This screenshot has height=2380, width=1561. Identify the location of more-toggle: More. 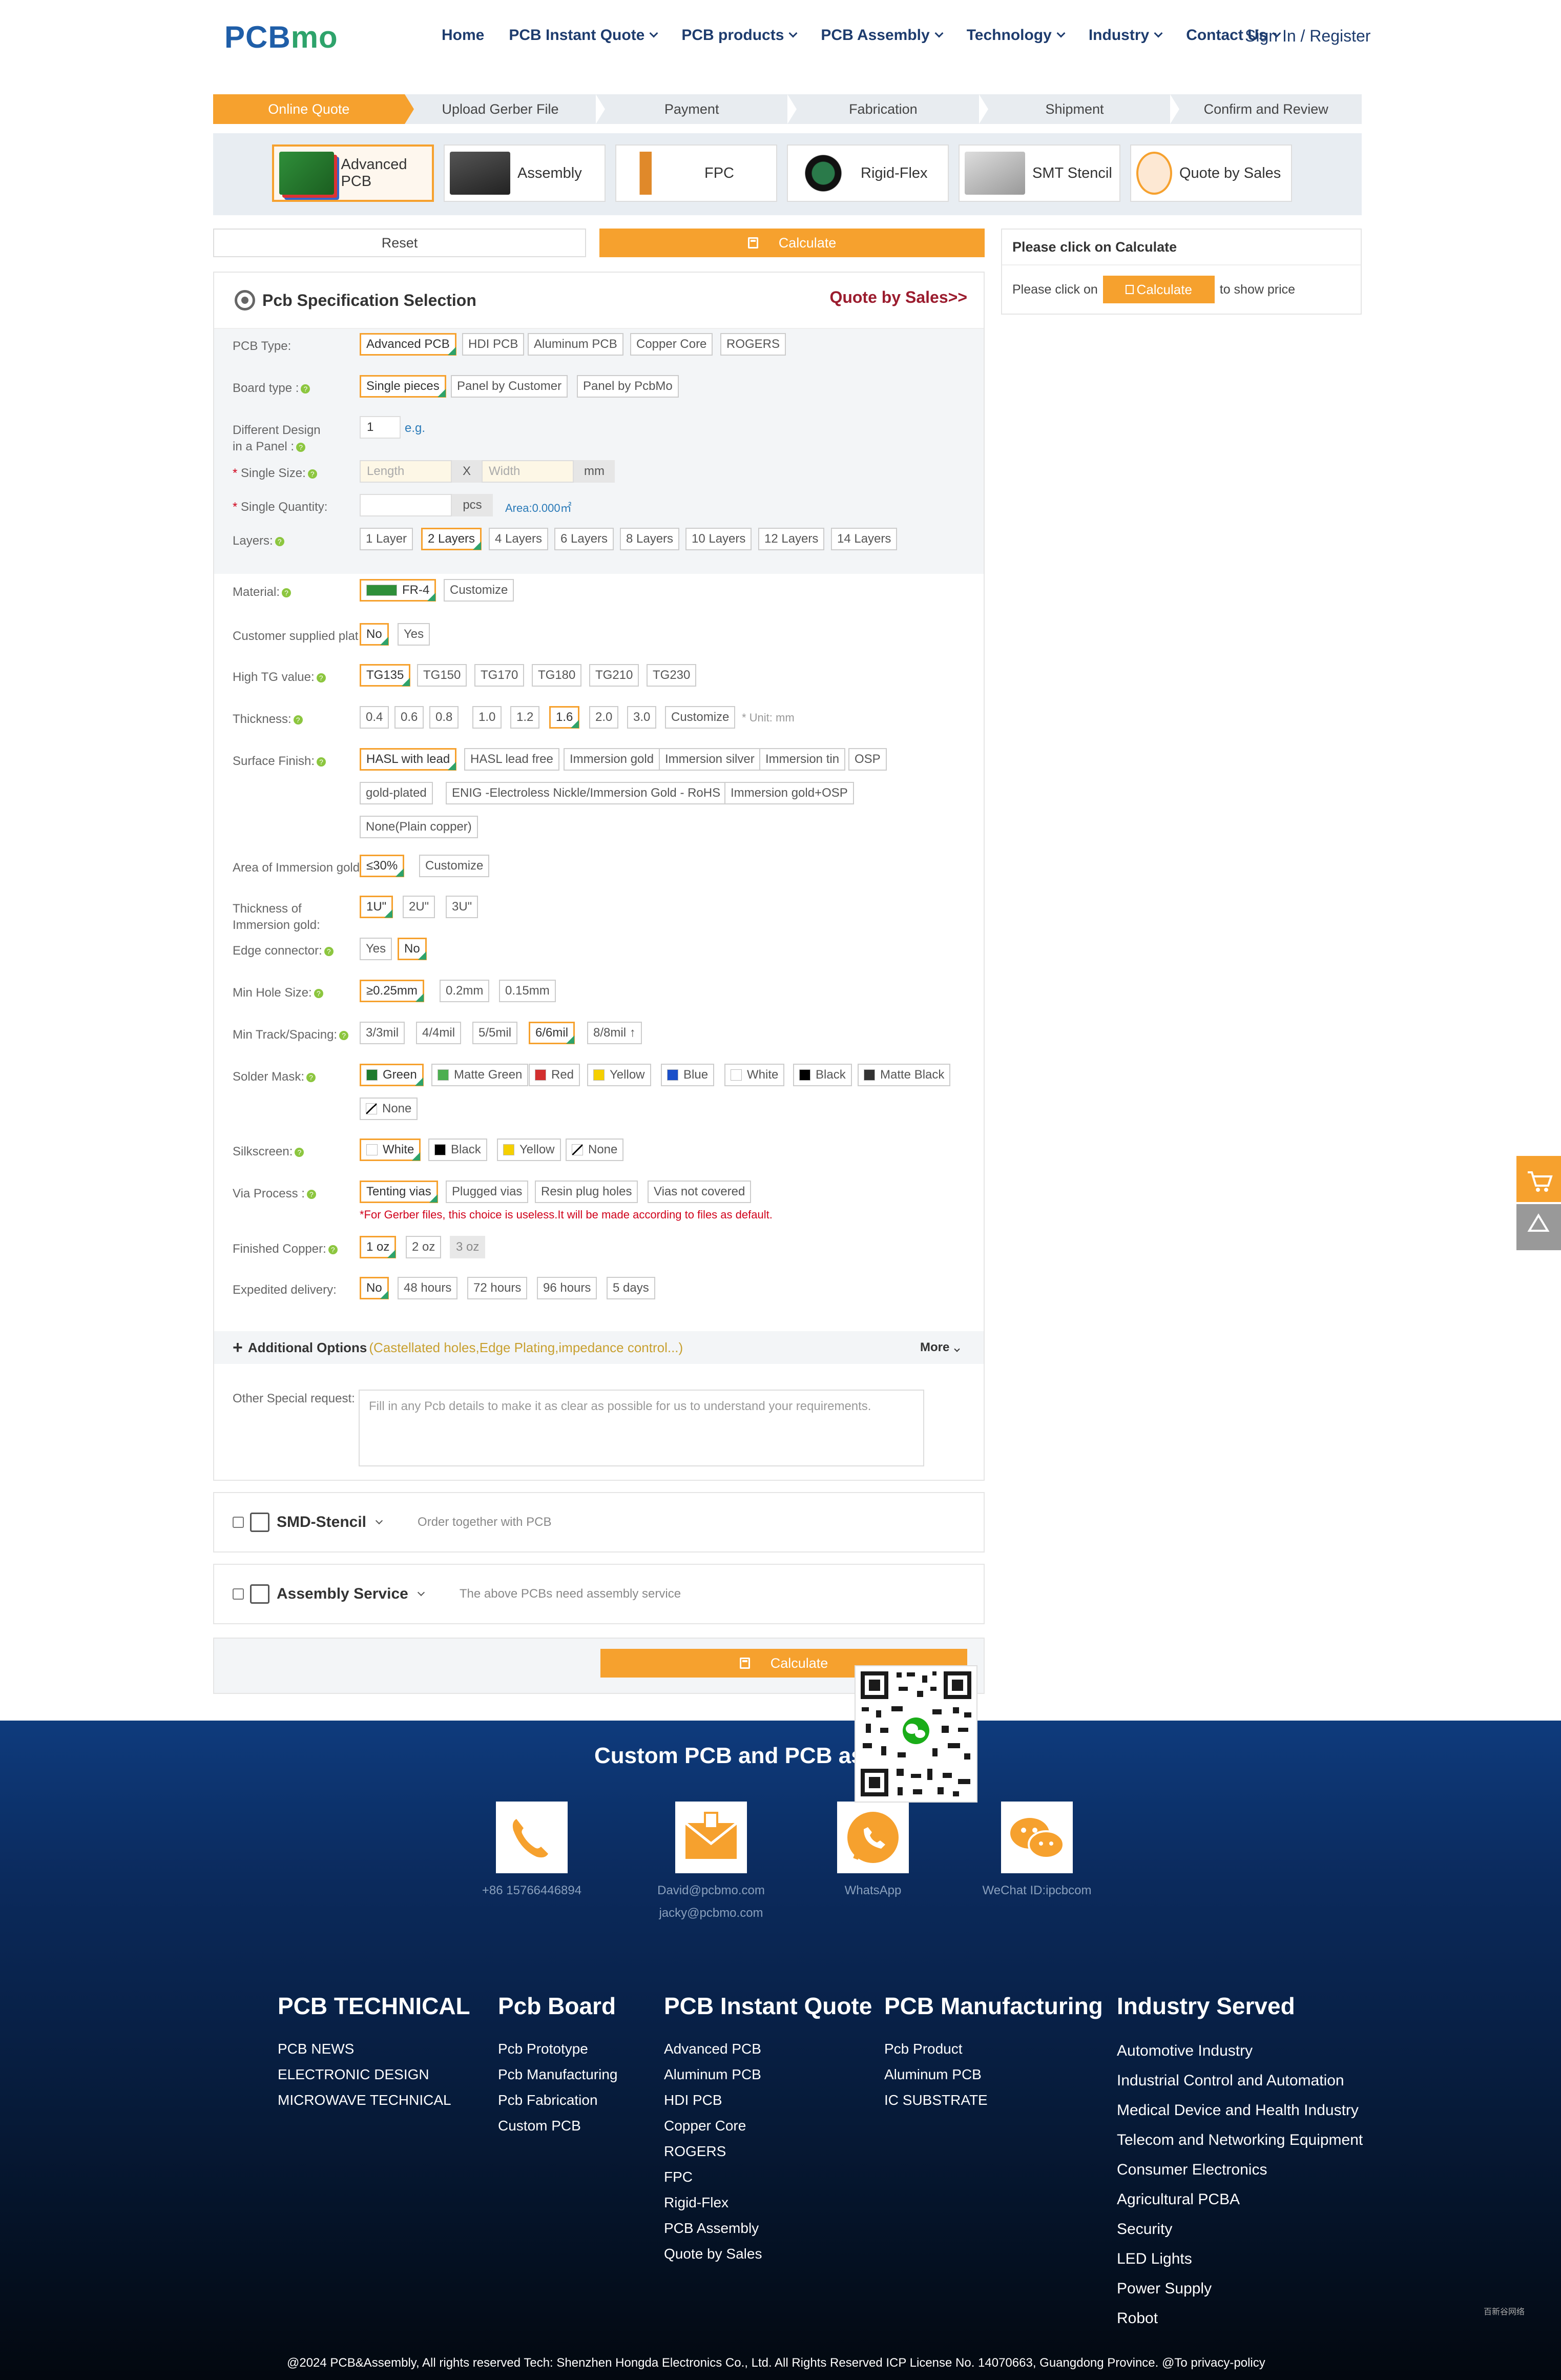
(940, 1347).